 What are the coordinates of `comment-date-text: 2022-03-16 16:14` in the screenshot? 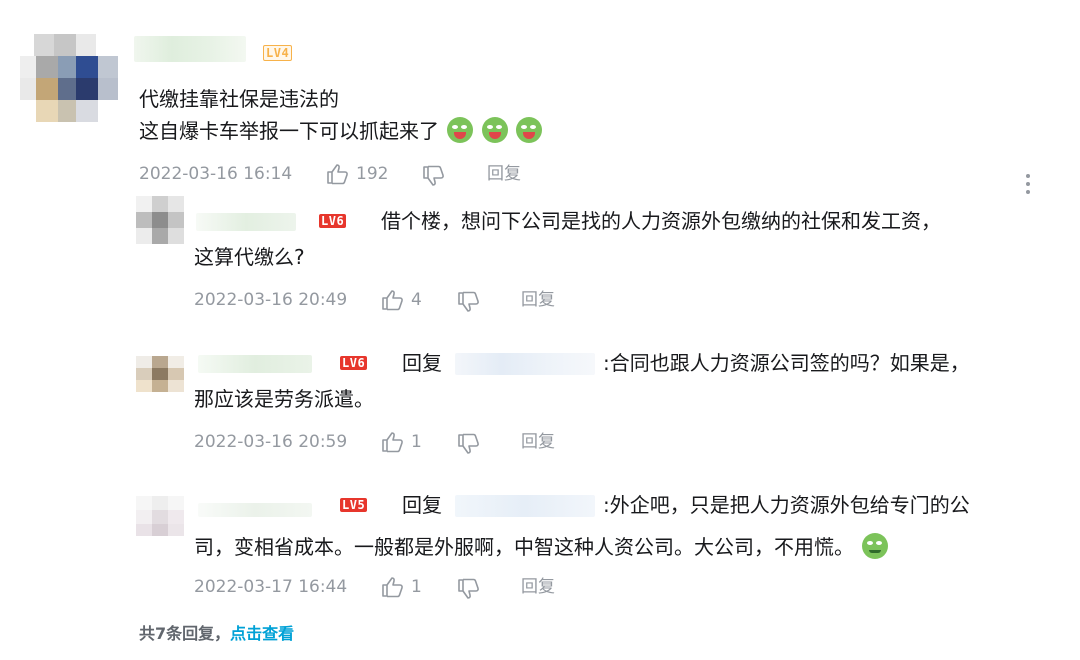 It's located at (216, 174).